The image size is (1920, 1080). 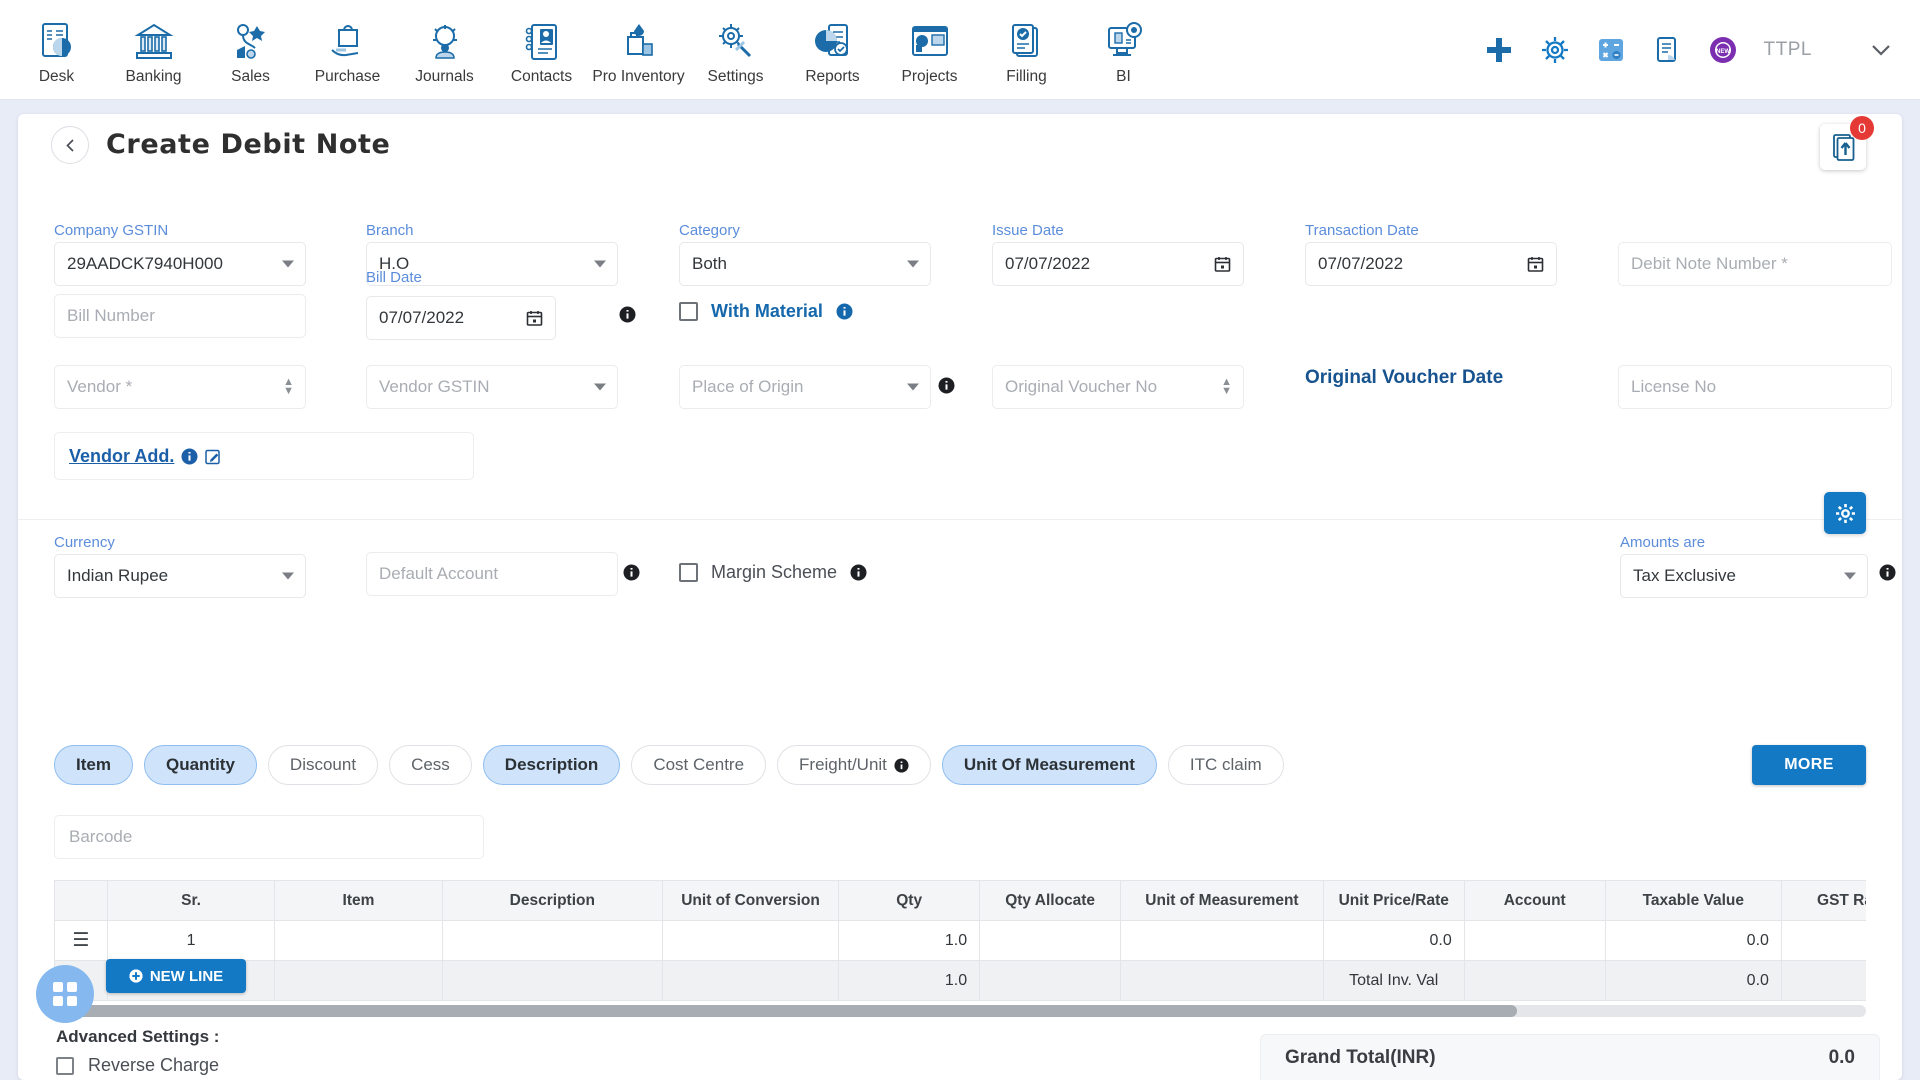 I want to click on field-amounts-are: Amounts are Tax Exclusive, so click(x=1744, y=566).